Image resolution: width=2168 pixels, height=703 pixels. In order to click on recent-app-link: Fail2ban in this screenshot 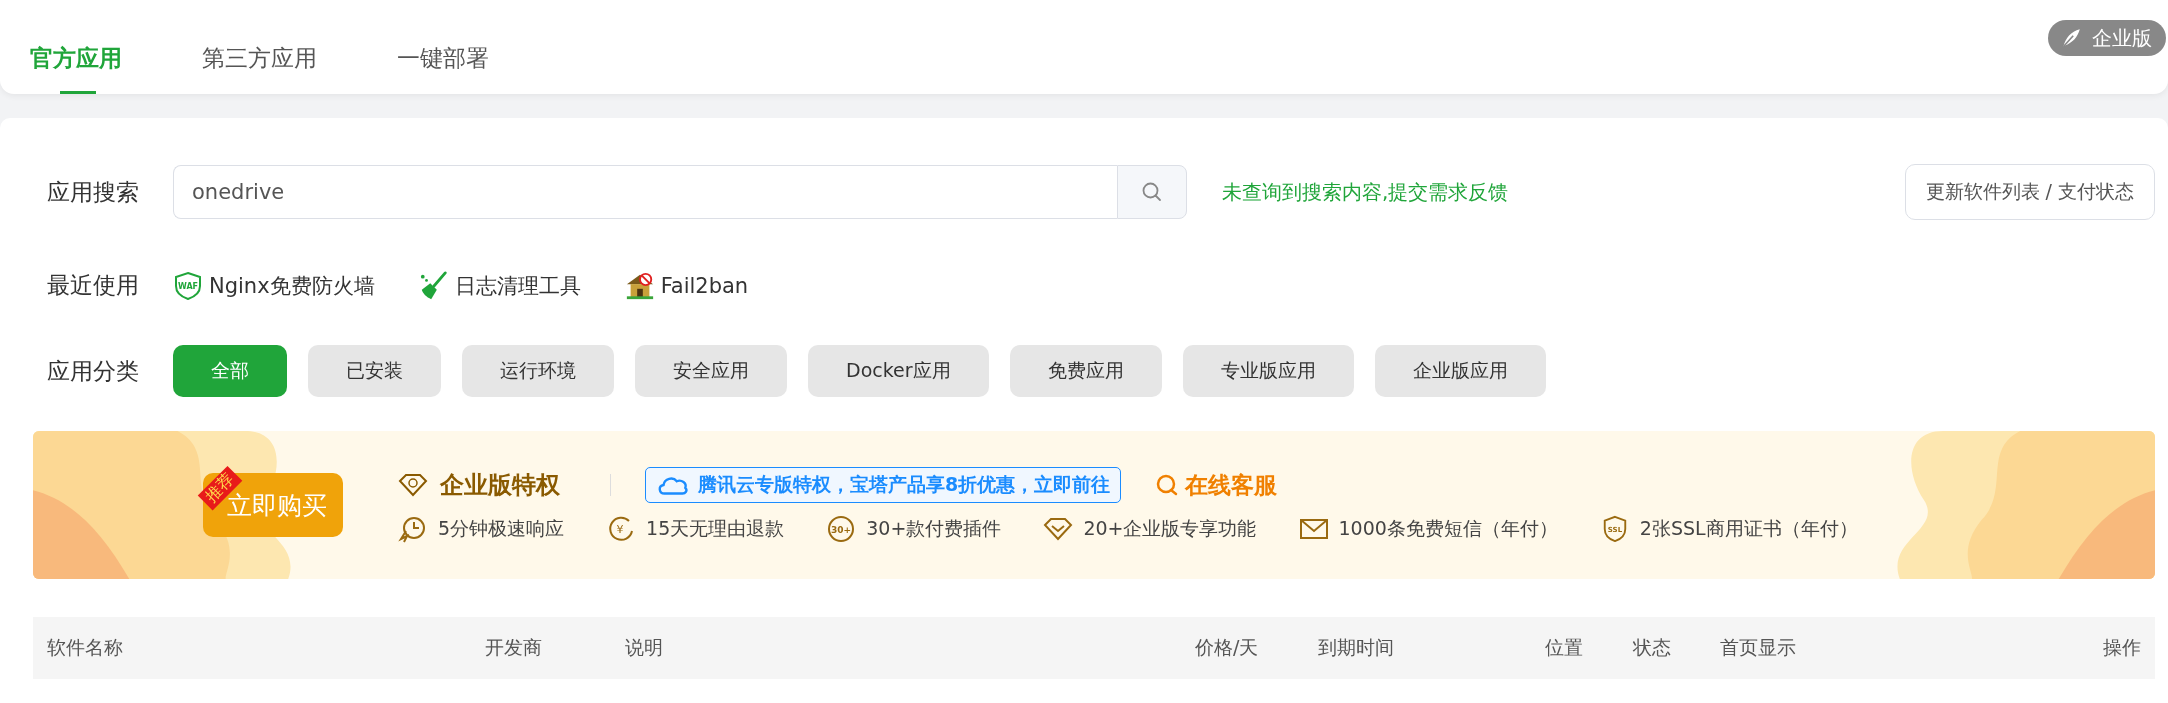, I will do `click(686, 285)`.